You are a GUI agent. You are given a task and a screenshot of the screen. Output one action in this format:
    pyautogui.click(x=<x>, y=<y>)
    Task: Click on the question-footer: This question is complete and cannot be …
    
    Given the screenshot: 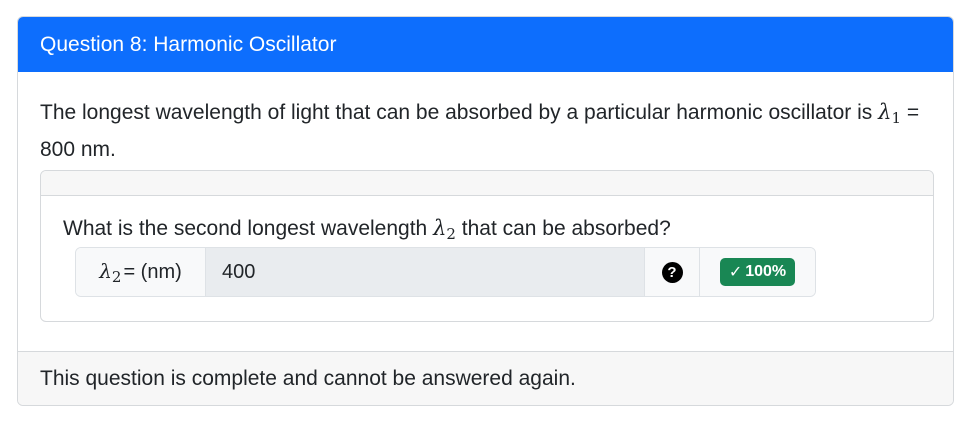 What is the action you would take?
    pyautogui.click(x=485, y=378)
    